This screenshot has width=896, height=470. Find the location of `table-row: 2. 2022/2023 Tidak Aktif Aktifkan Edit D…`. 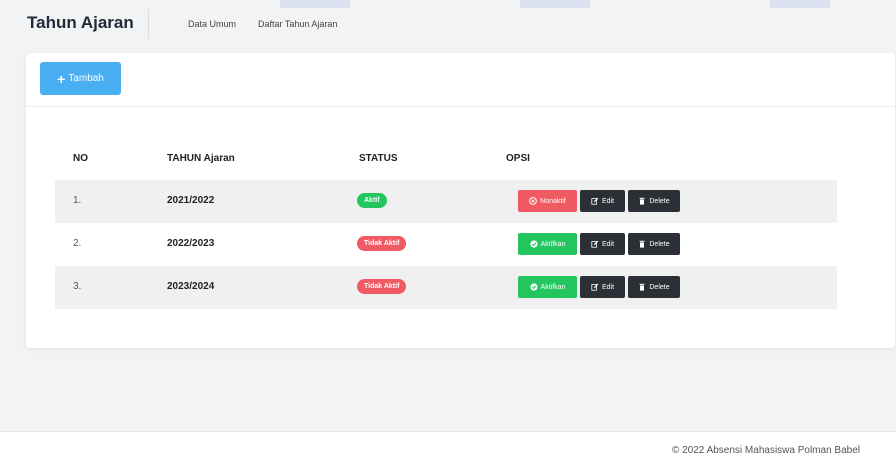

table-row: 2. 2022/2023 Tidak Aktif Aktifkan Edit D… is located at coordinates (446, 244).